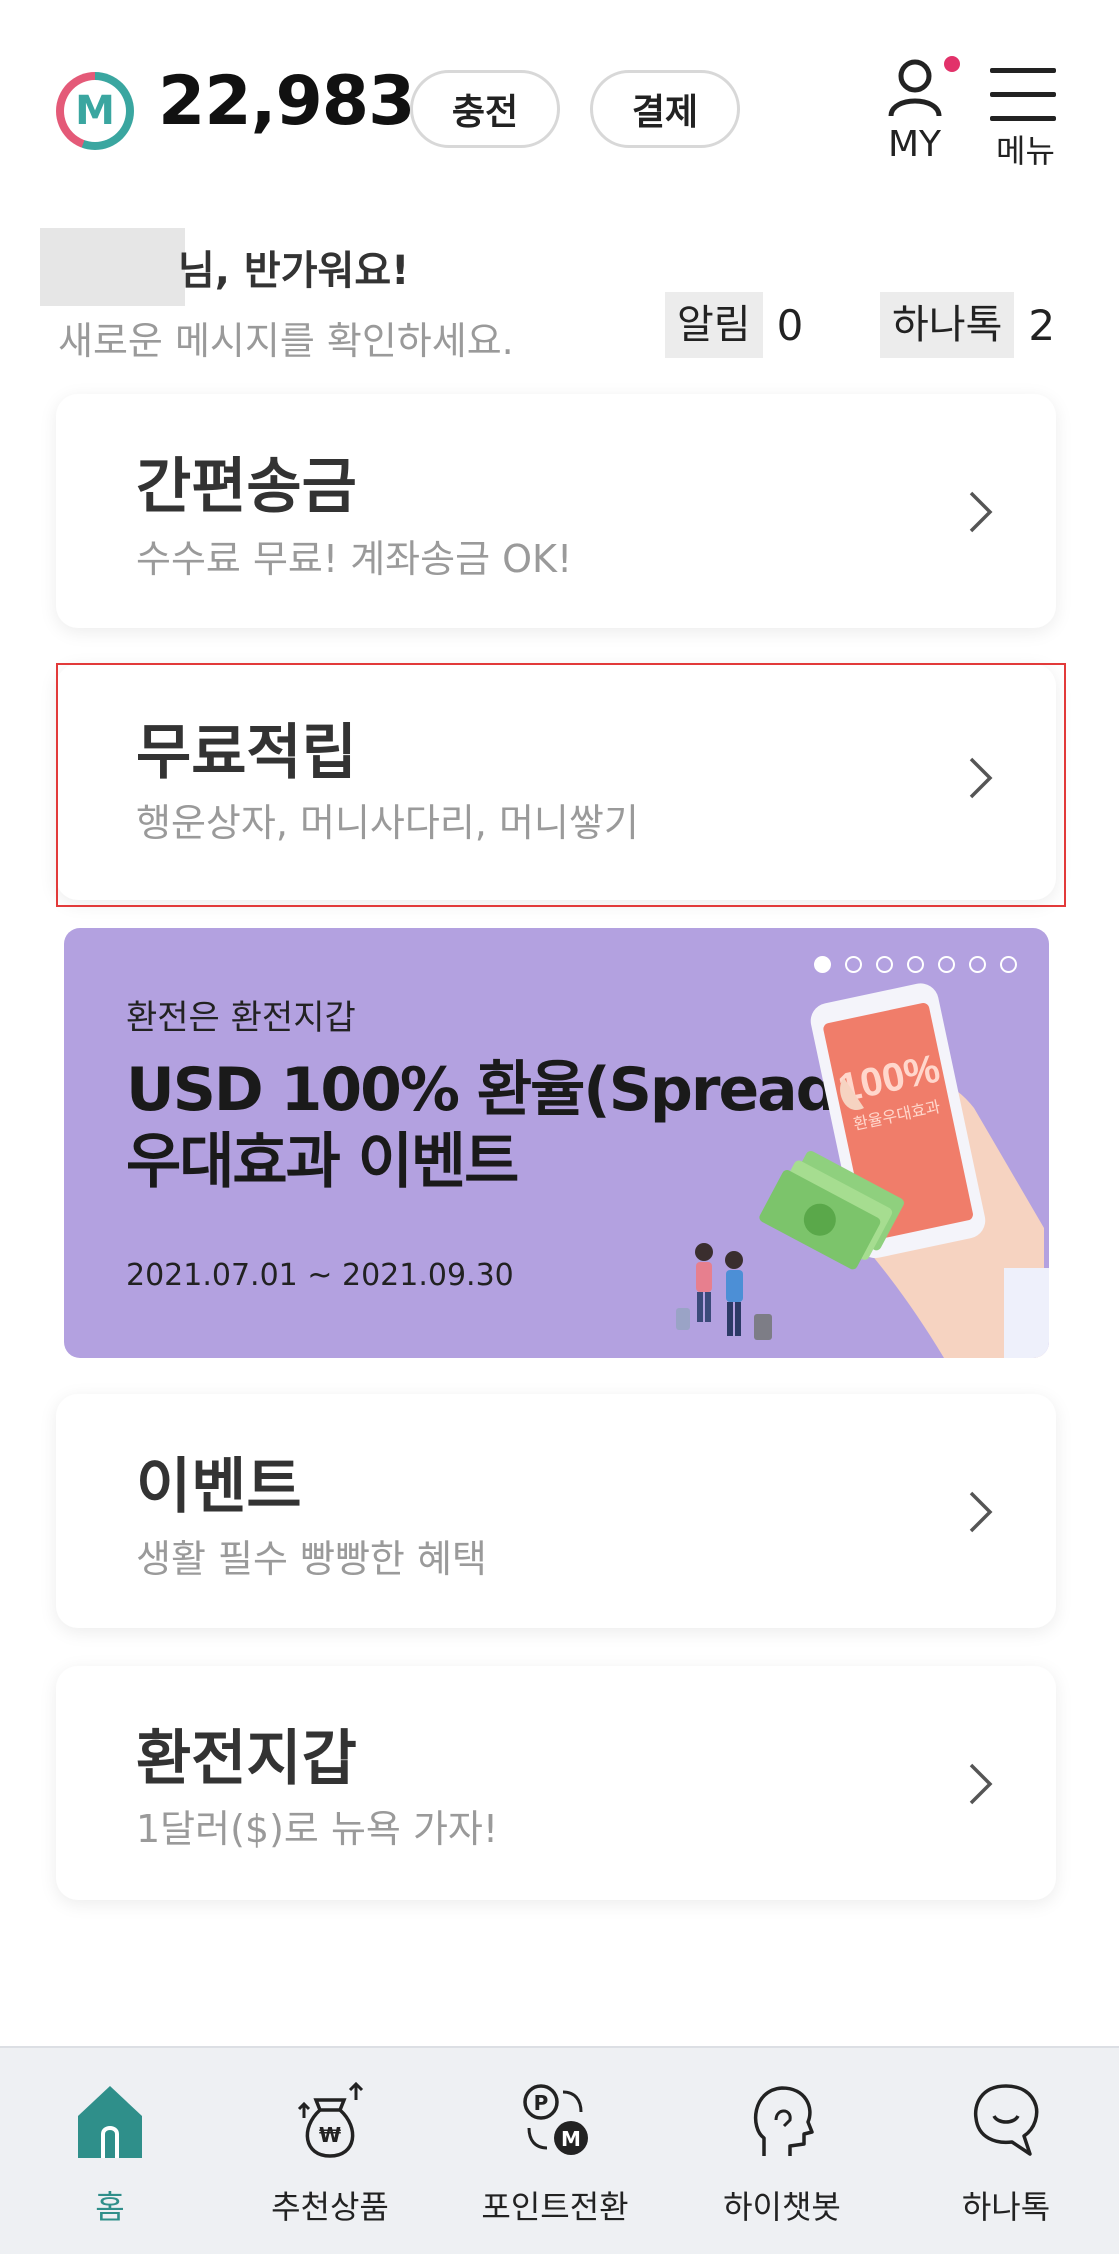  What do you see at coordinates (783, 2121) in the screenshot?
I see `chatbot-head-icon` at bounding box center [783, 2121].